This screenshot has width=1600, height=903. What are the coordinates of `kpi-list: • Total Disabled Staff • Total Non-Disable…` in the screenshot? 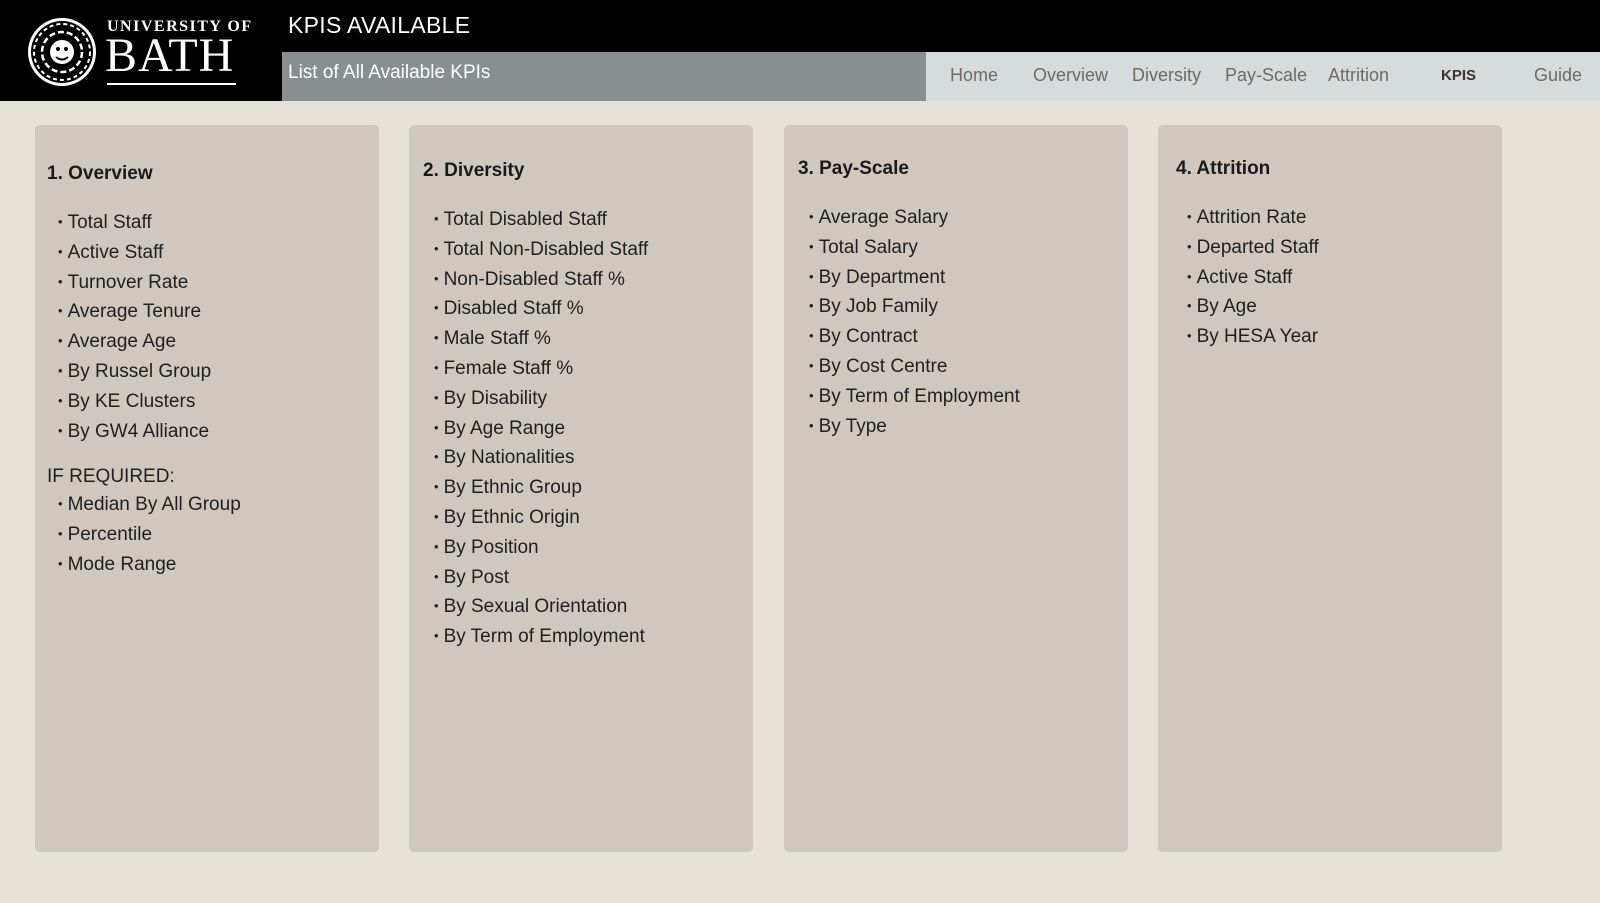 It's located at (541, 429).